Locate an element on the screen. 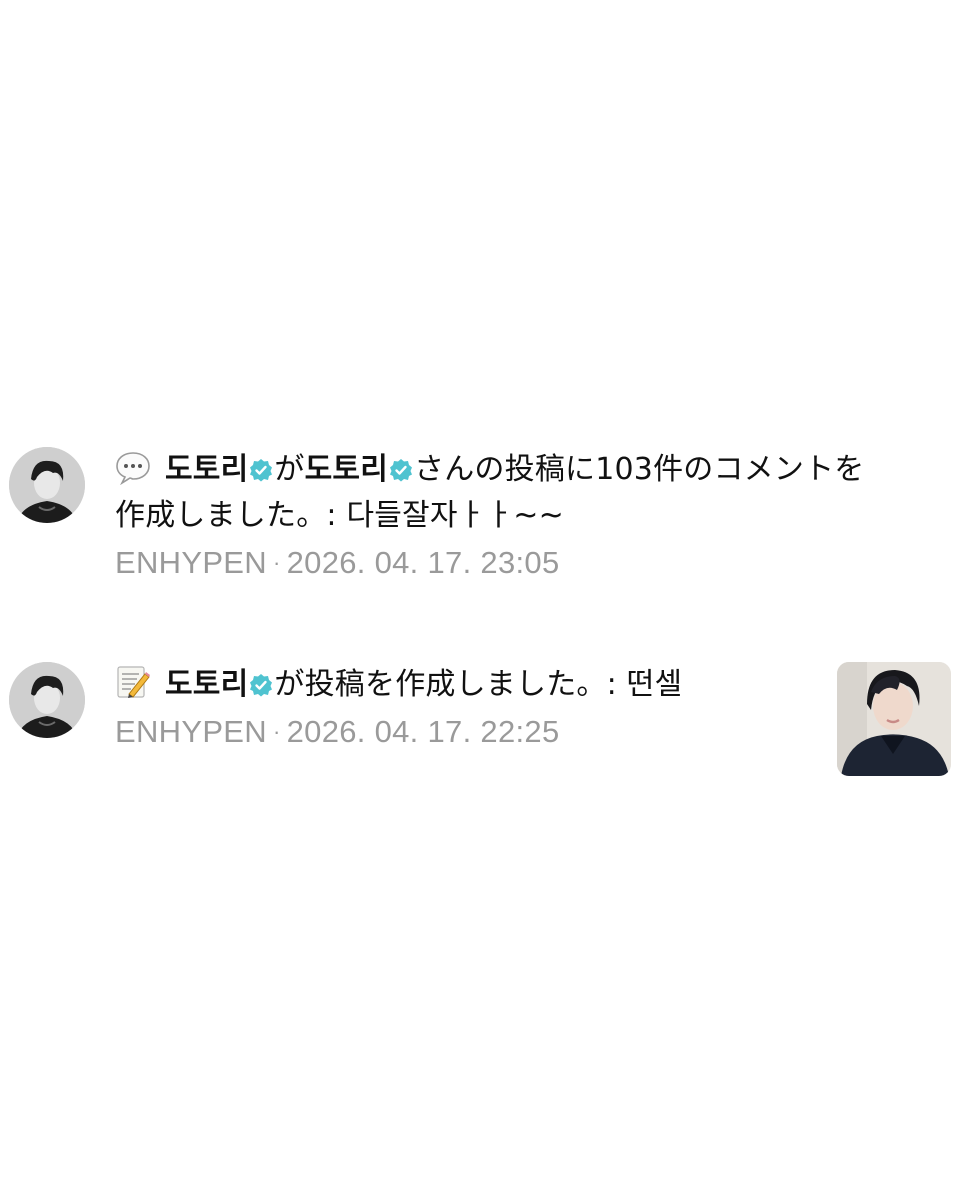  target-name: 도토리 is located at coordinates (346, 469).